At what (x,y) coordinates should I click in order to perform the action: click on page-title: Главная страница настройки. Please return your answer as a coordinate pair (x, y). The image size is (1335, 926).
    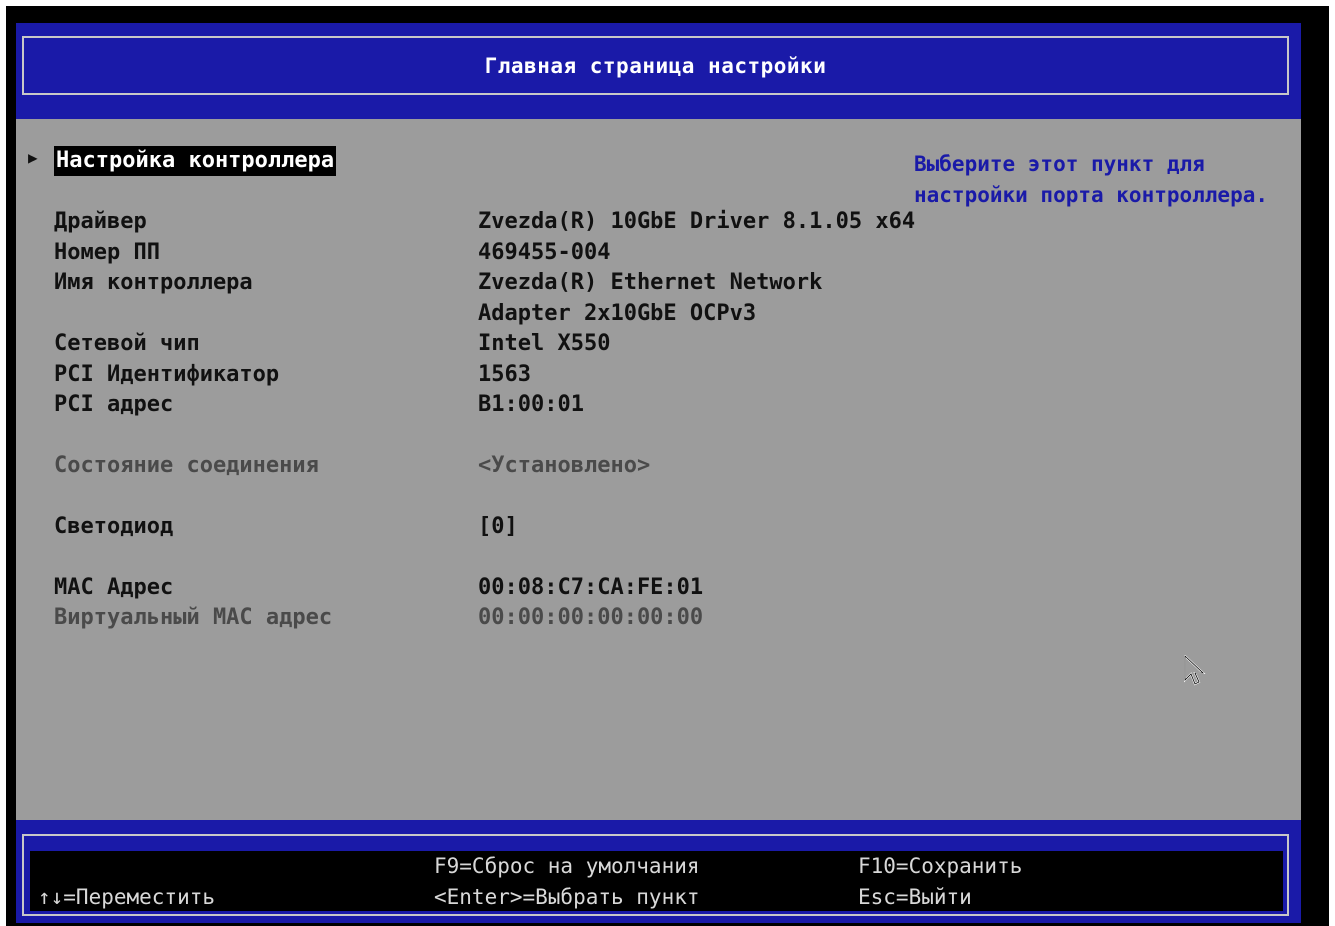
    Looking at the image, I should click on (655, 65).